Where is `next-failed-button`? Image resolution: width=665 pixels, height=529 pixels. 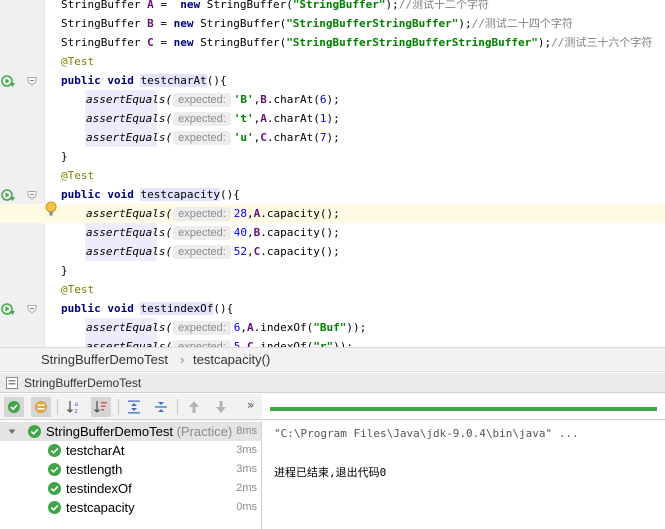
next-failed-button is located at coordinates (221, 407).